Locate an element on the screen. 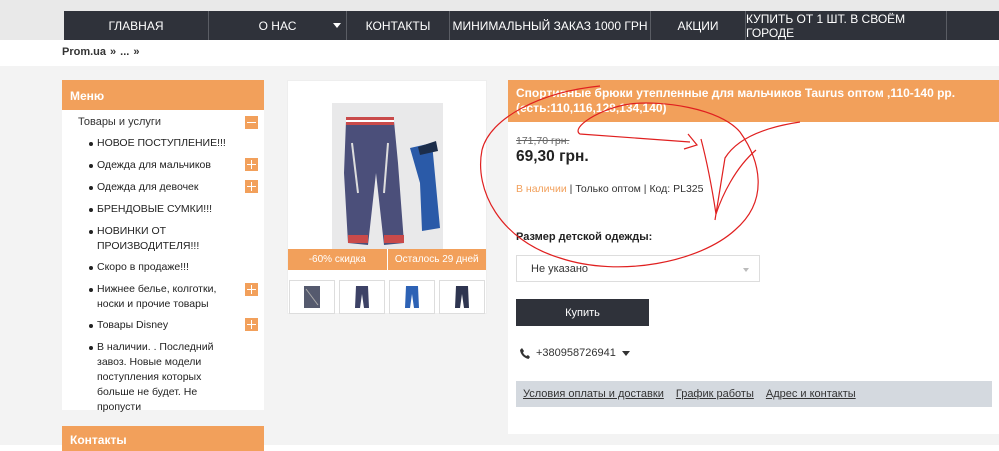 Image resolution: width=999 pixels, height=451 pixels. remaining-days-badge: Осталось 29 дней is located at coordinates (436, 259).